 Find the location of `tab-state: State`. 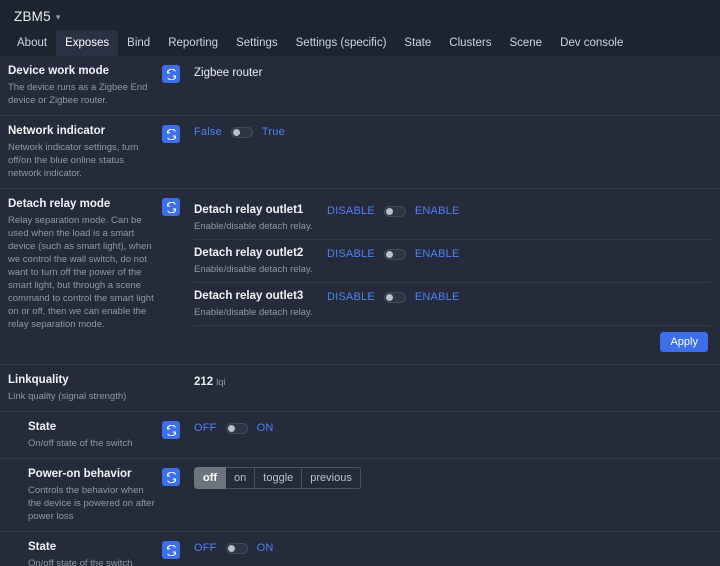

tab-state: State is located at coordinates (417, 43).